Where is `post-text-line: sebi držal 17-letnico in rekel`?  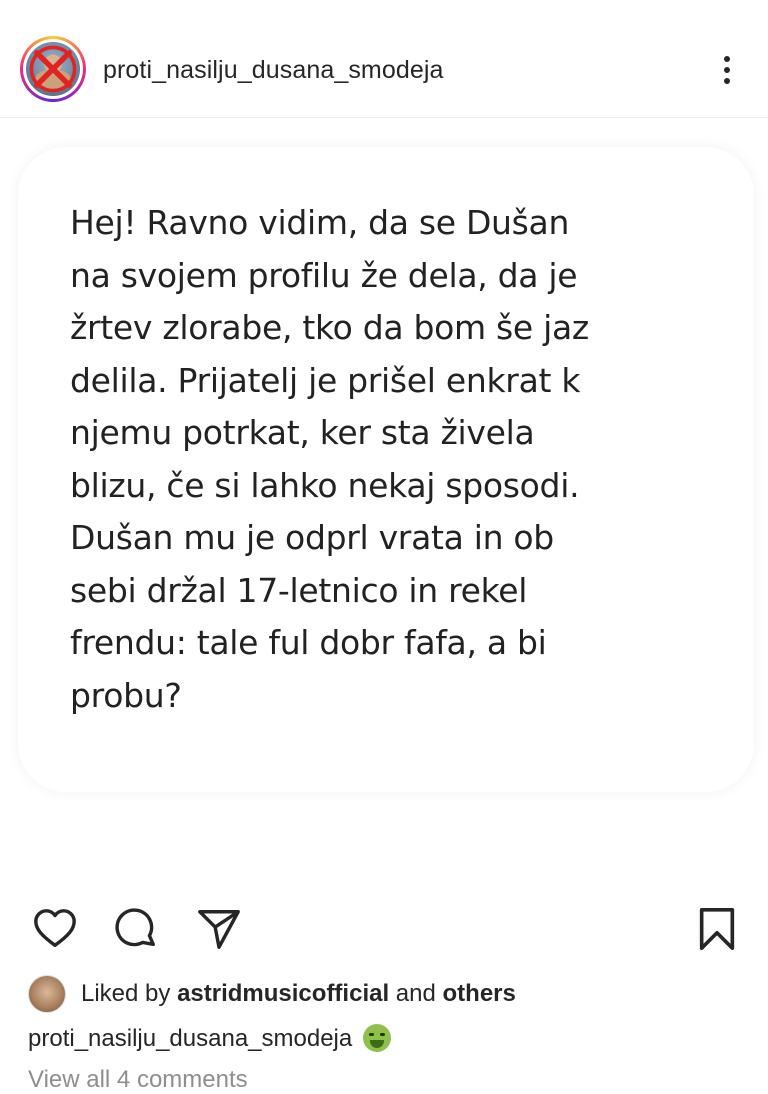
post-text-line: sebi držal 17-letnico in rekel is located at coordinates (299, 590).